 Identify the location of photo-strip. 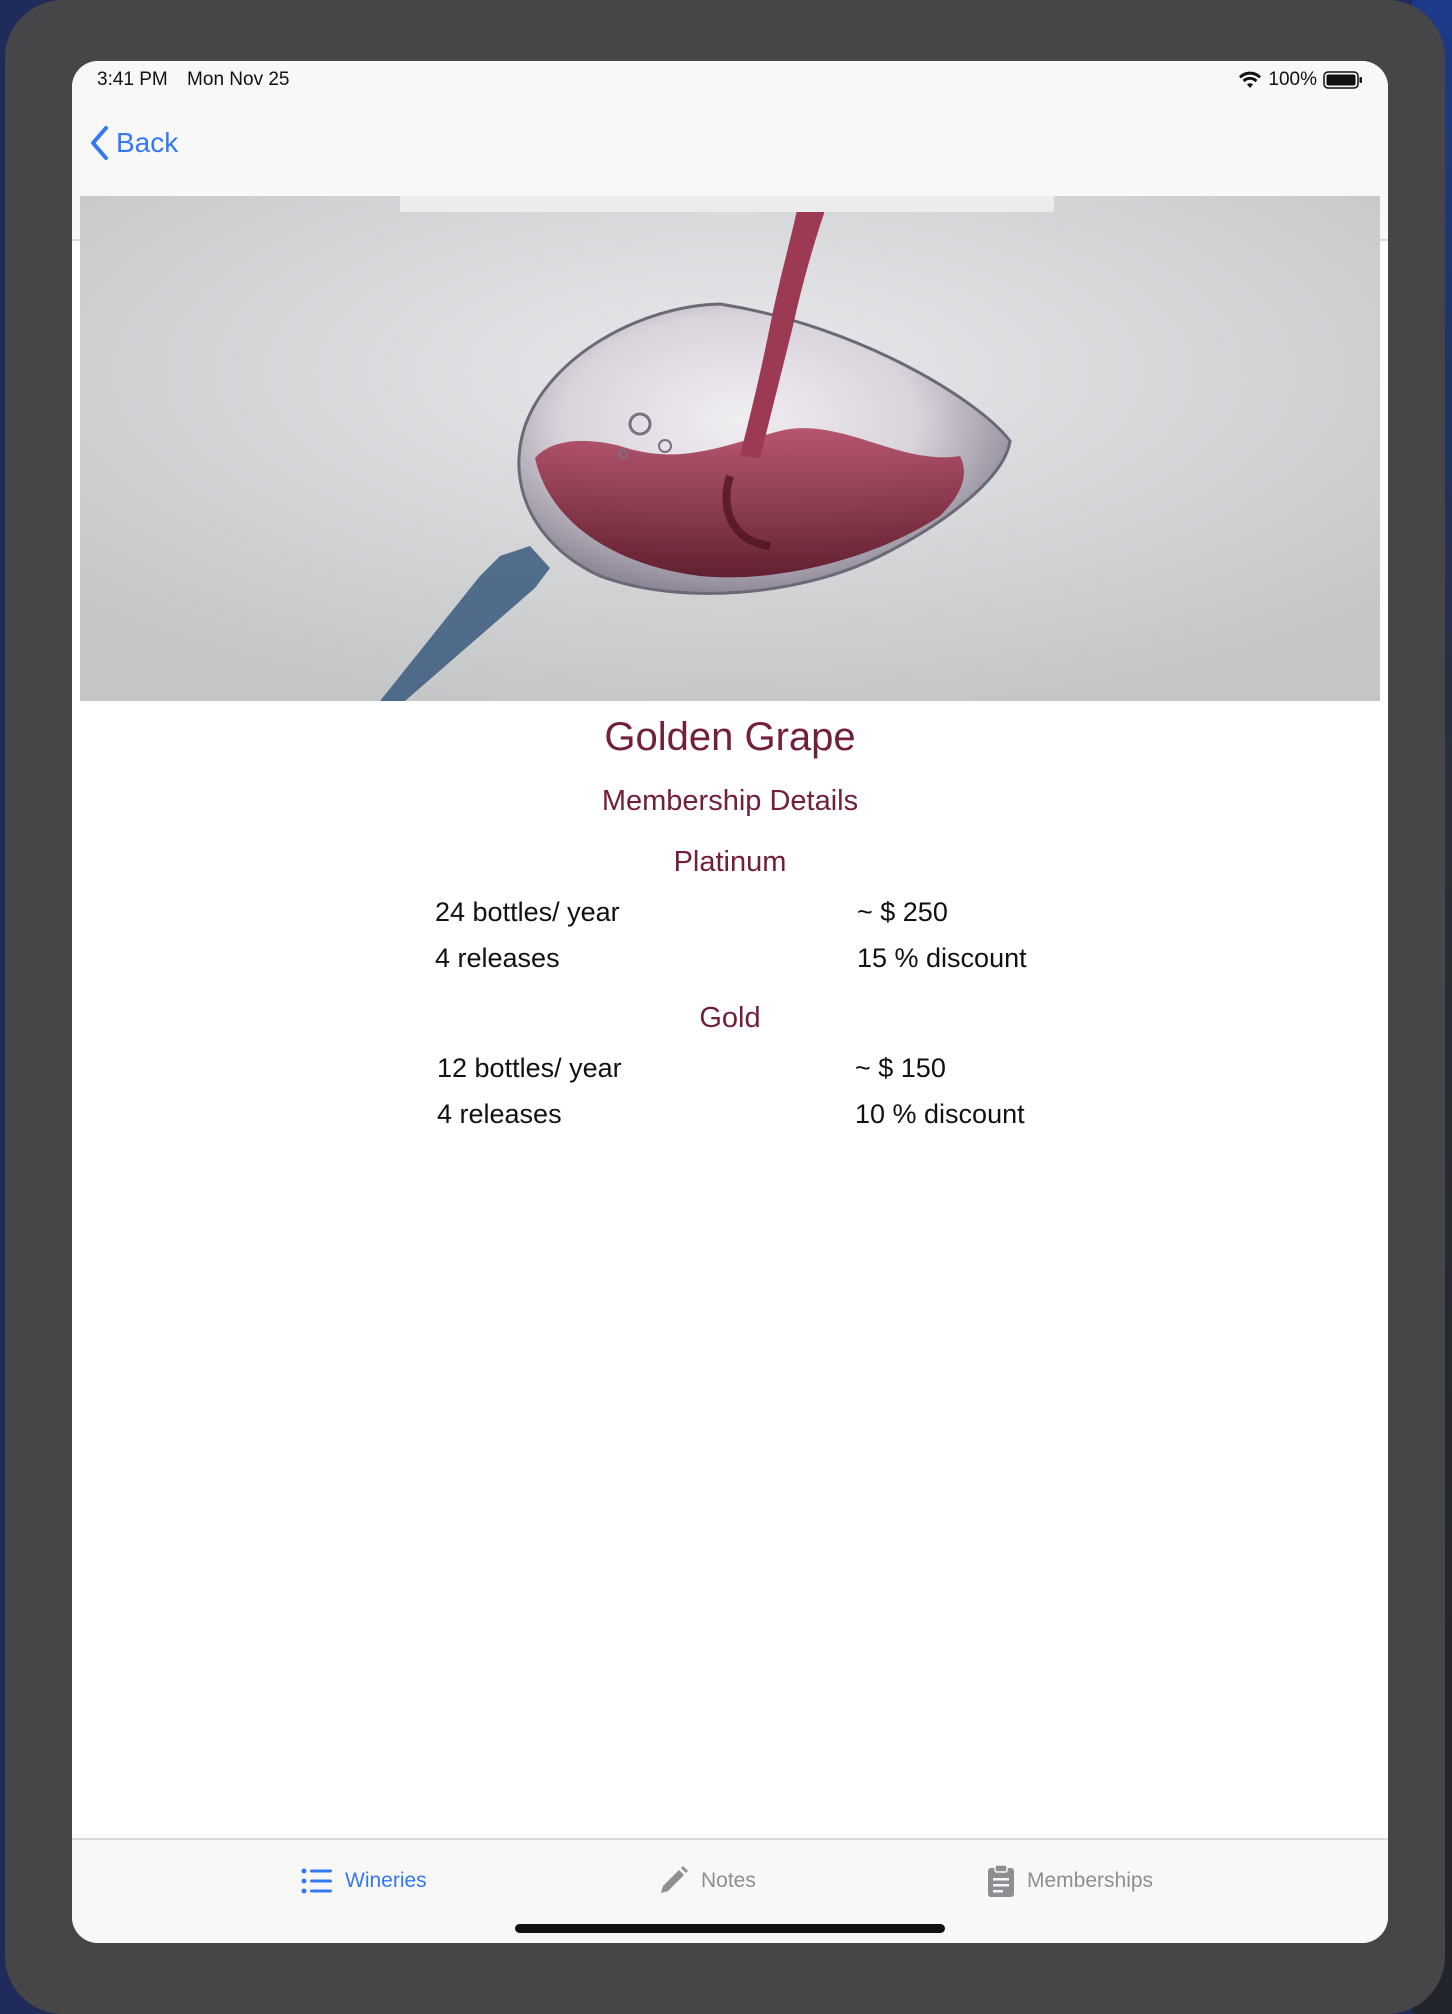
(727, 204).